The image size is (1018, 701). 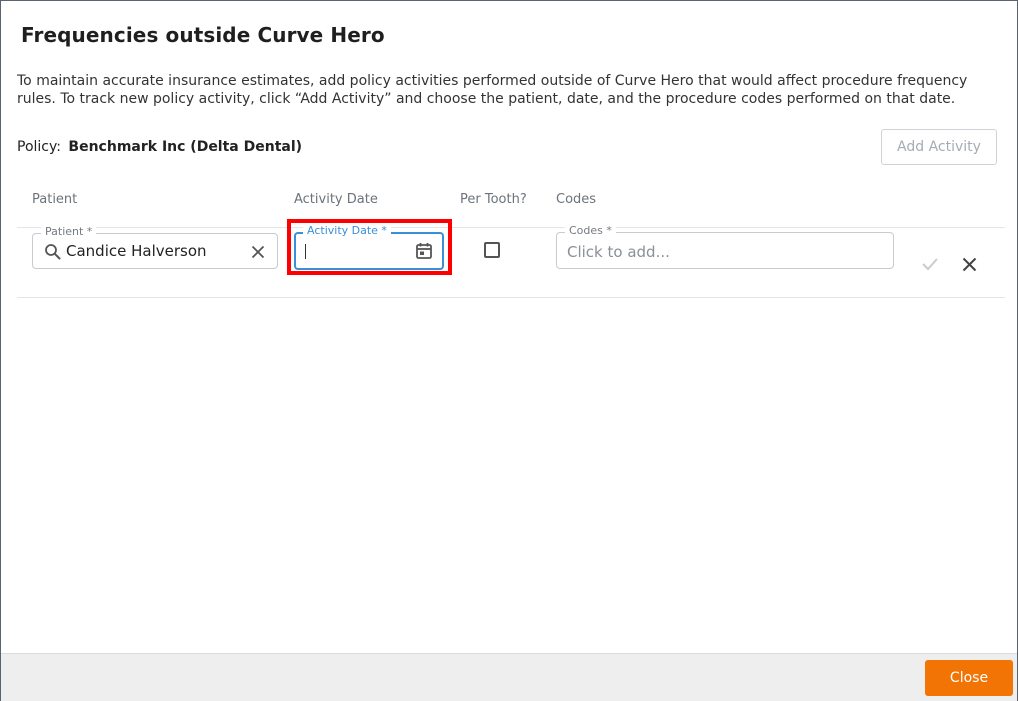 I want to click on patient-field: Patient * Candice Halverson, so click(x=155, y=247).